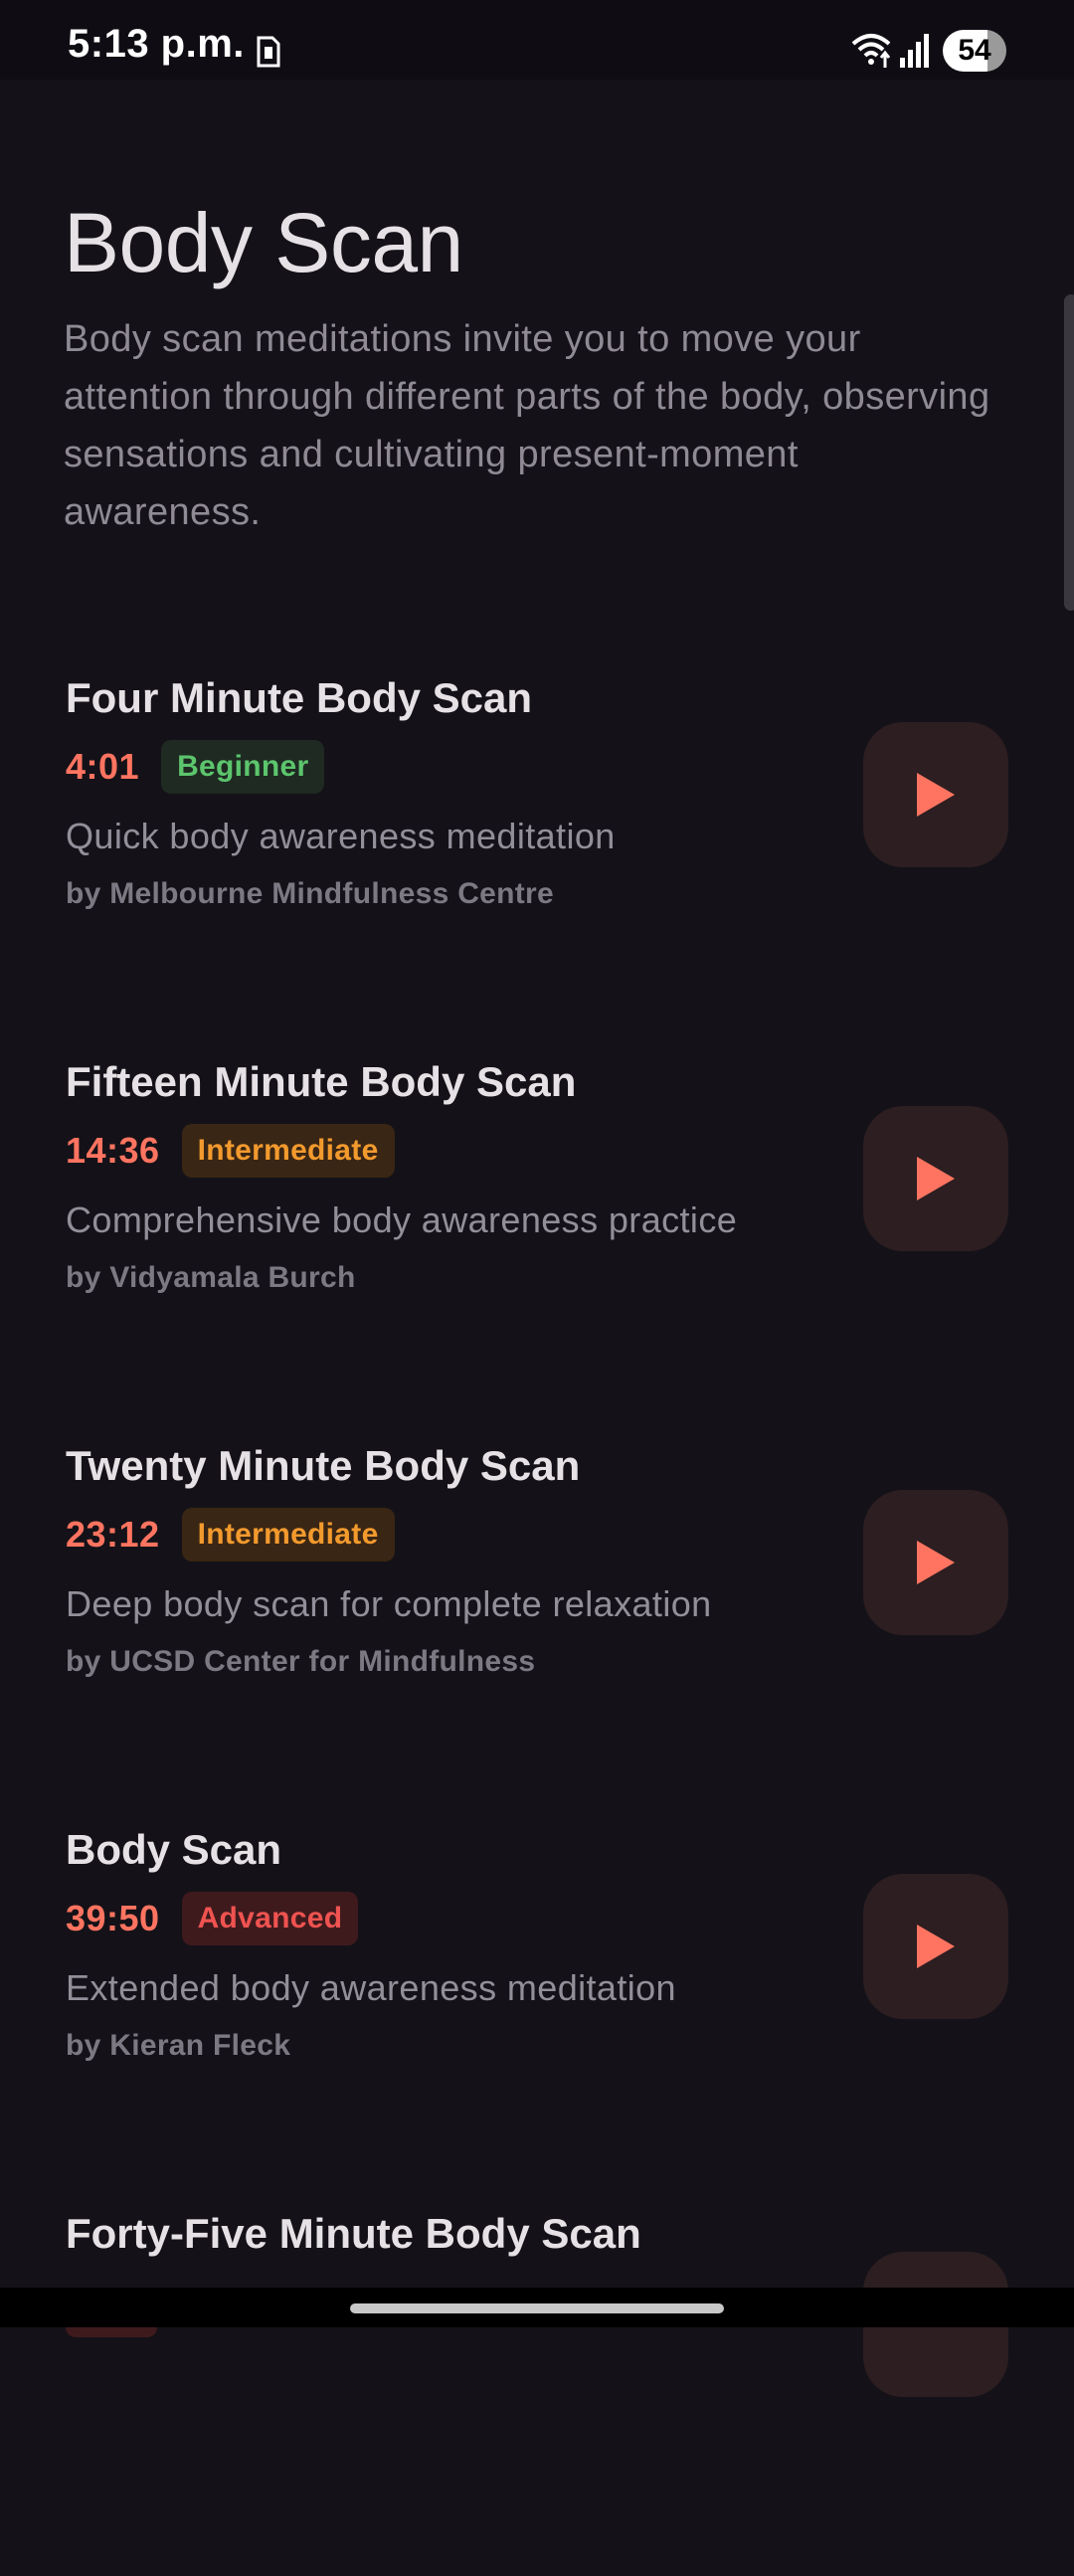 The height and width of the screenshot is (2576, 1074). I want to click on page-title: Body Scan, so click(263, 242).